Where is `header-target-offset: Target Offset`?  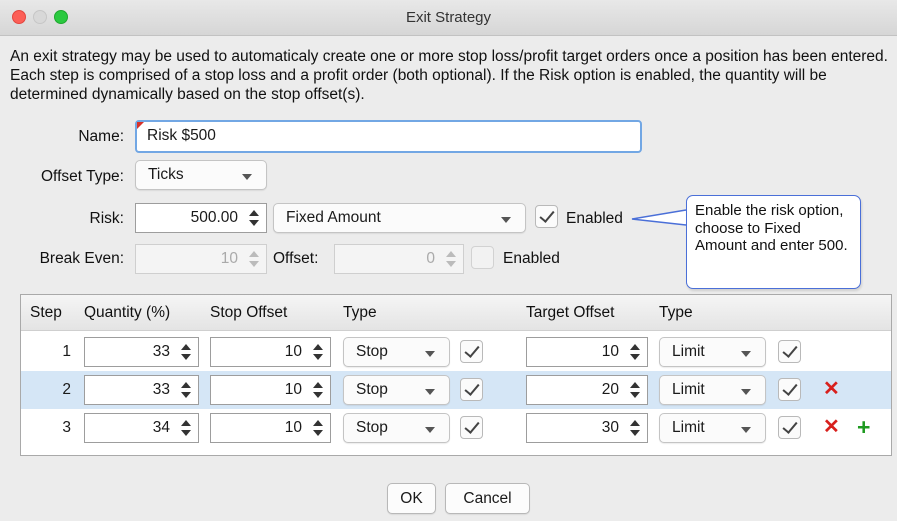
header-target-offset: Target Offset is located at coordinates (570, 312).